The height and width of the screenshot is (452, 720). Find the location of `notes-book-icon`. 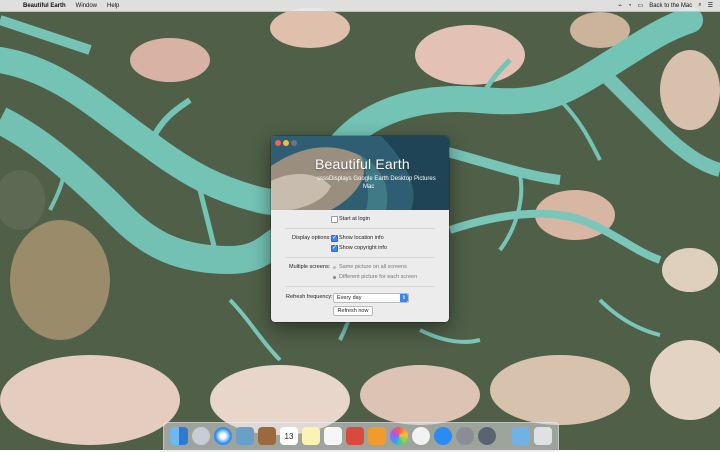

notes-book-icon is located at coordinates (267, 436).